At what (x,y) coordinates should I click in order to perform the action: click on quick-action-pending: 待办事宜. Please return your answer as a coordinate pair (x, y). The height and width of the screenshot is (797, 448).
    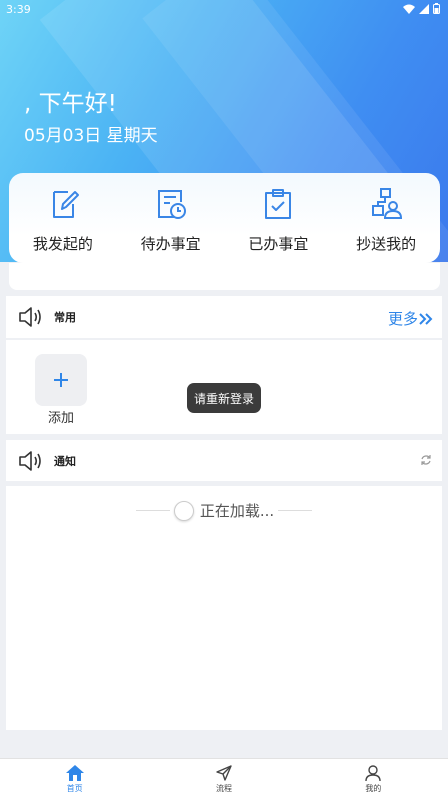
    Looking at the image, I should click on (171, 218).